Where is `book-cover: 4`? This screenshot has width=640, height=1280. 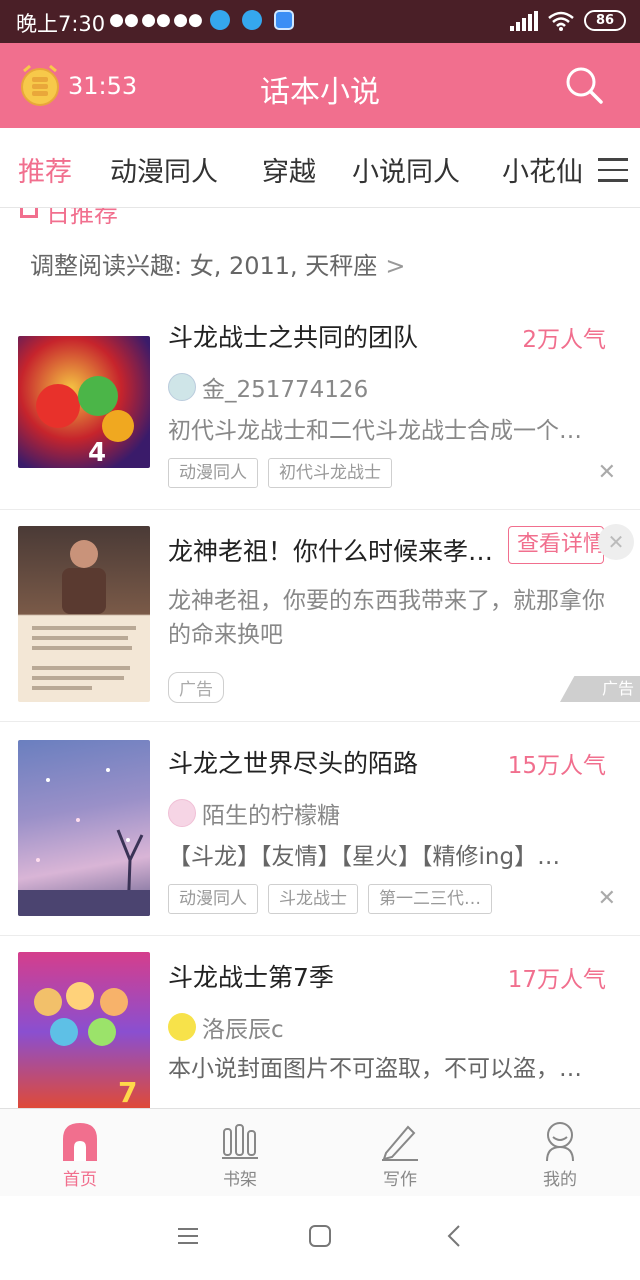
book-cover: 4 is located at coordinates (84, 402).